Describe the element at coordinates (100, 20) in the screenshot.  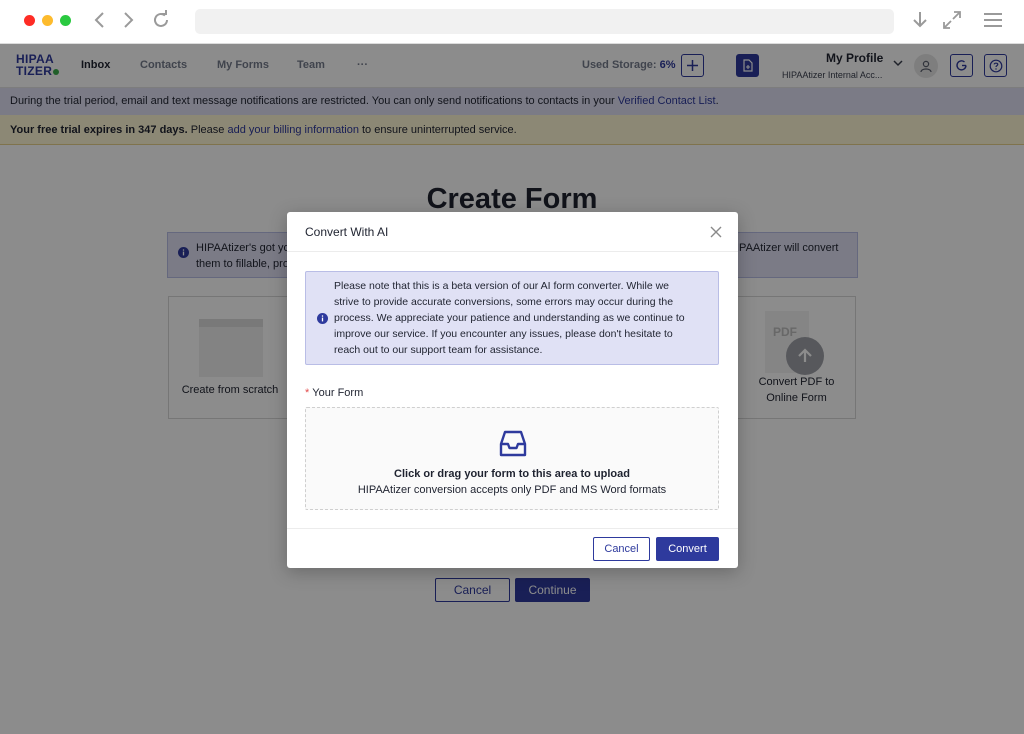
I see `back-icon` at that location.